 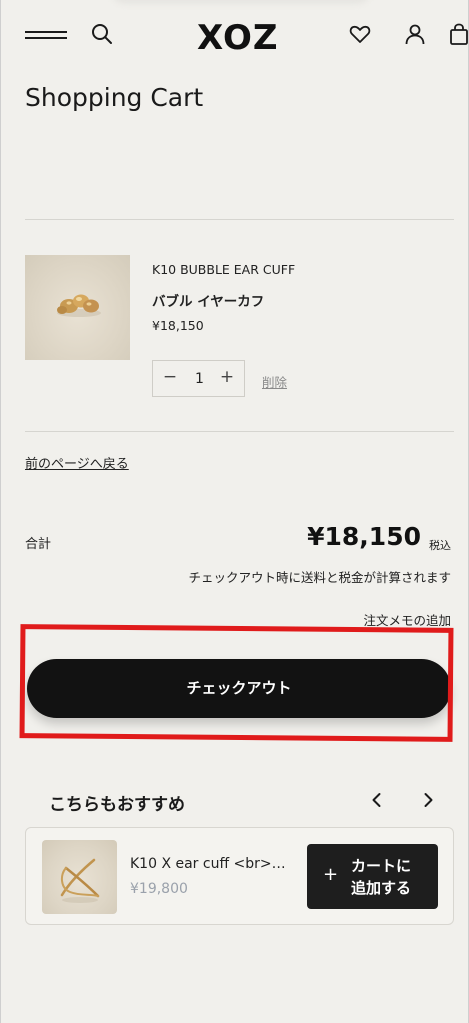 I want to click on add-to-cart-button: + カートに 追加する, so click(x=372, y=876).